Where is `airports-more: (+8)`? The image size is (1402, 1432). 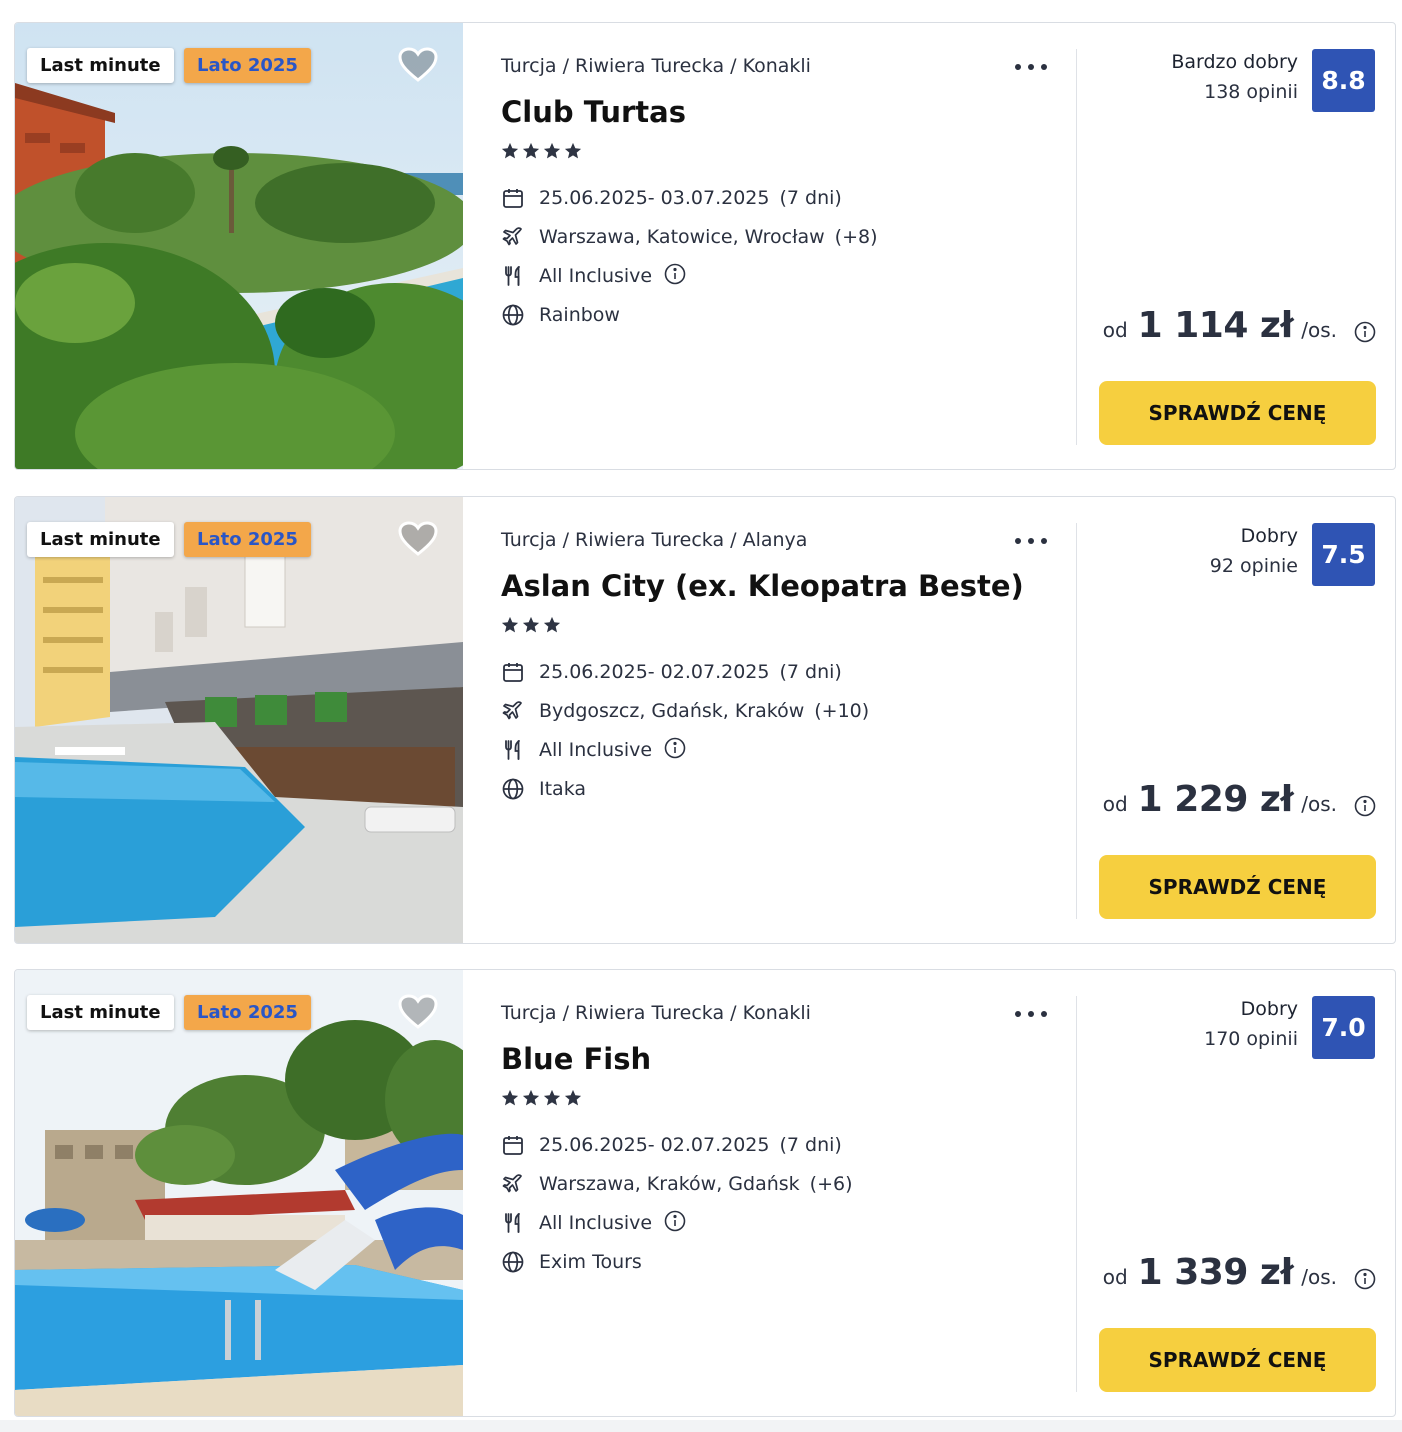
airports-more: (+8) is located at coordinates (856, 237).